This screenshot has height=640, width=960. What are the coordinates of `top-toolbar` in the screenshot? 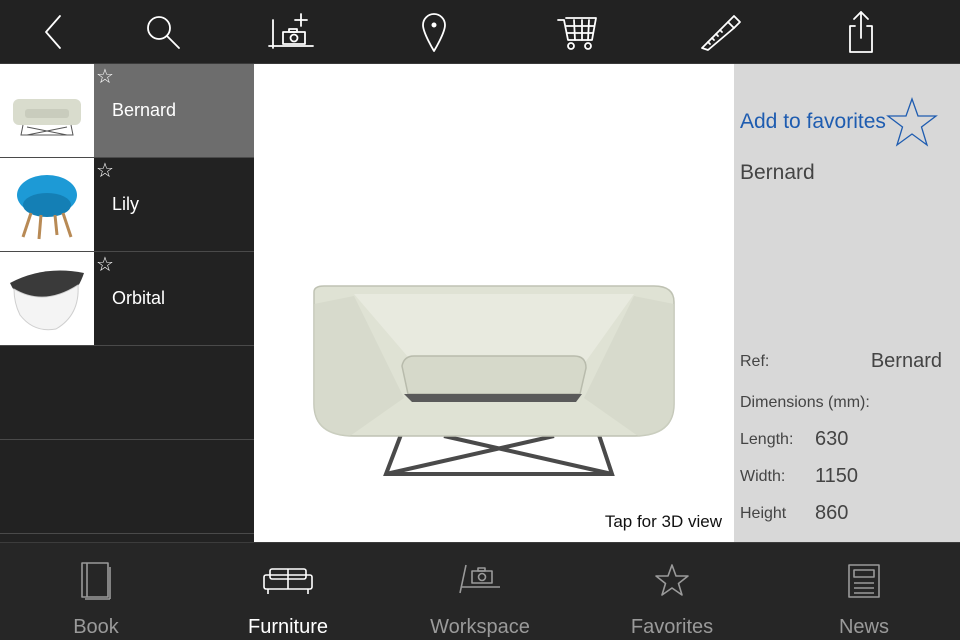 It's located at (480, 32).